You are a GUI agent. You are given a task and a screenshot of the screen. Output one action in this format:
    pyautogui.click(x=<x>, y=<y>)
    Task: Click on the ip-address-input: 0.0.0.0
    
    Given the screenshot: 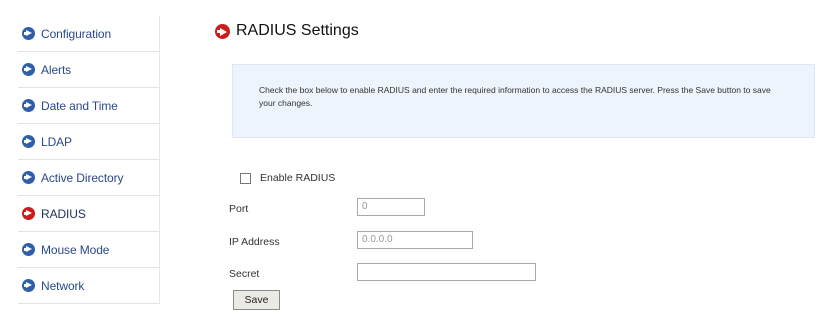 What is the action you would take?
    pyautogui.click(x=415, y=240)
    